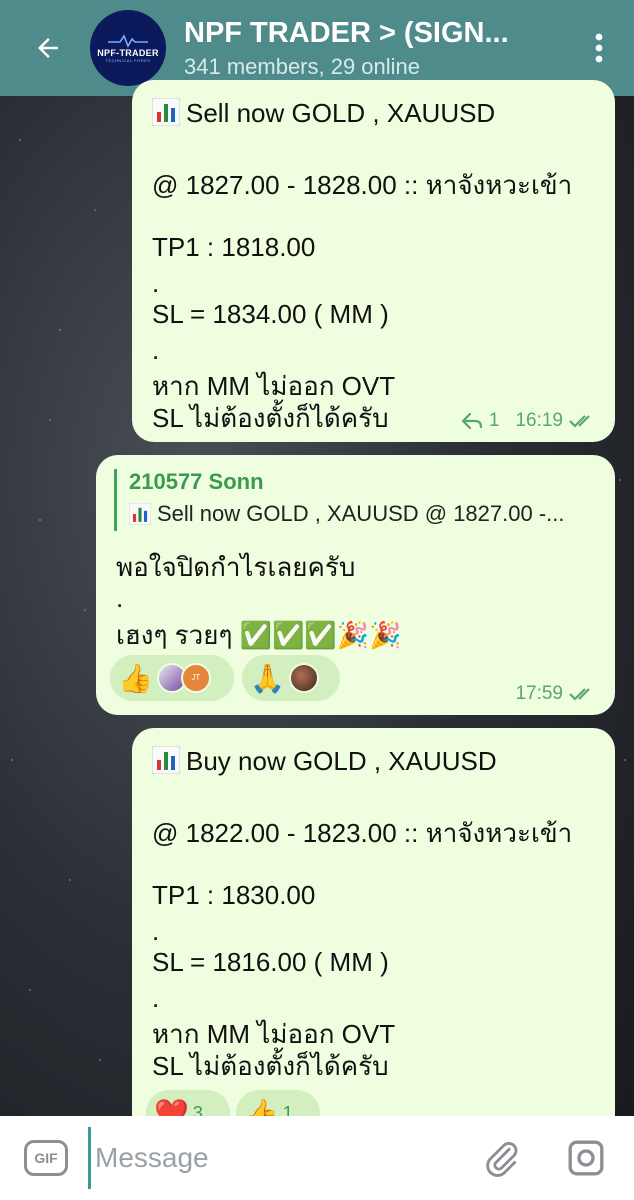  I want to click on folded-hands-icon: 🙏, so click(267, 678).